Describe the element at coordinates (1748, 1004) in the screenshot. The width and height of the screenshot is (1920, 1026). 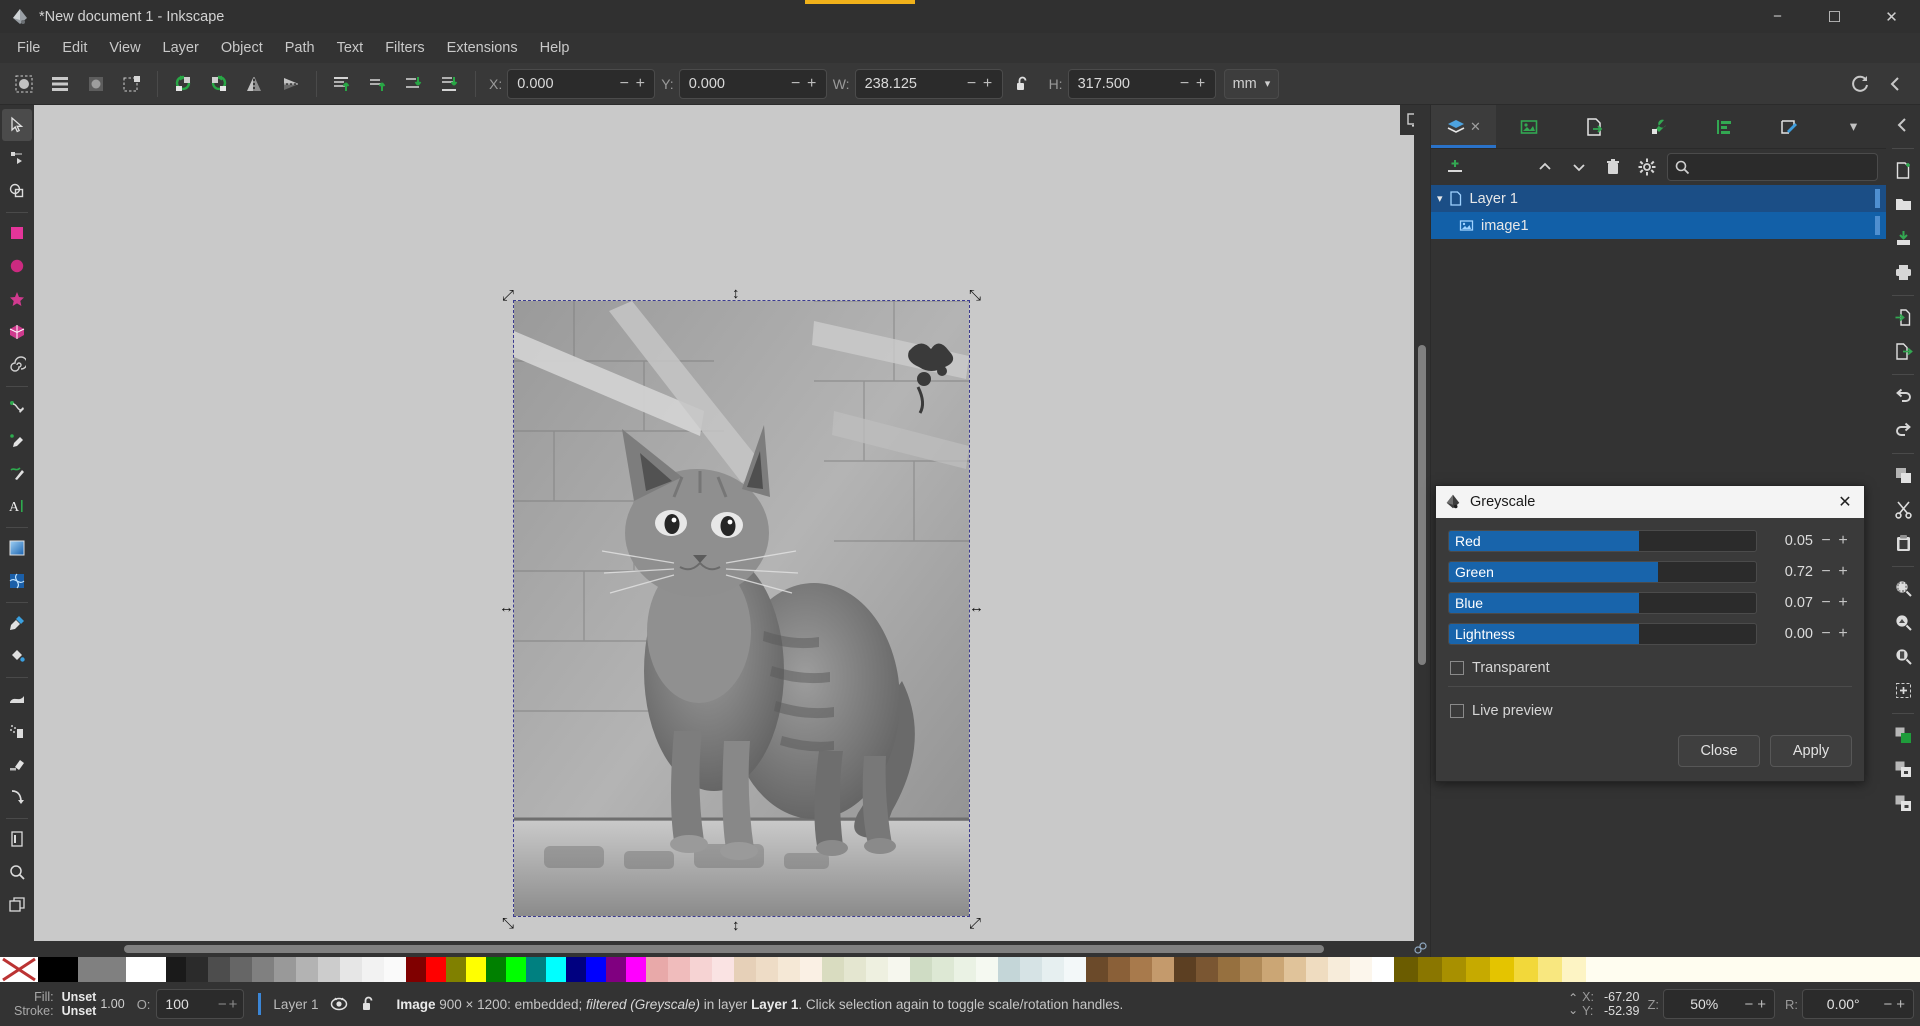
I see `zoom-minus: −` at that location.